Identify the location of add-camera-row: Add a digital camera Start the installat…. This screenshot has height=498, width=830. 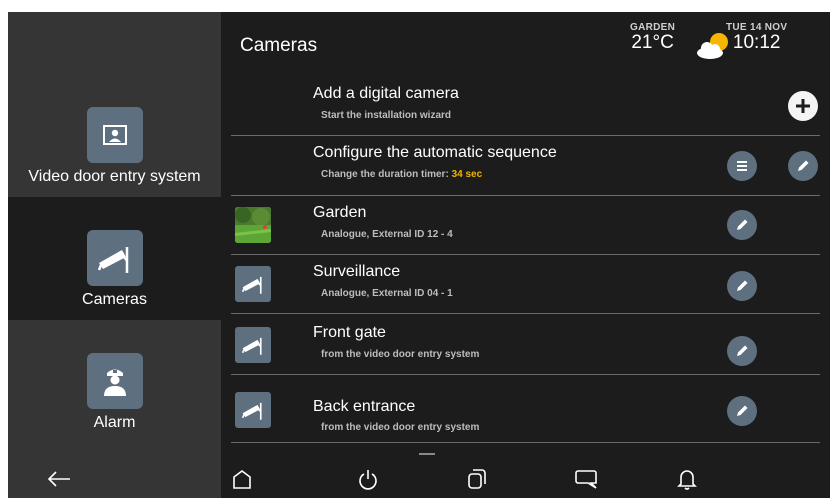
(530, 106).